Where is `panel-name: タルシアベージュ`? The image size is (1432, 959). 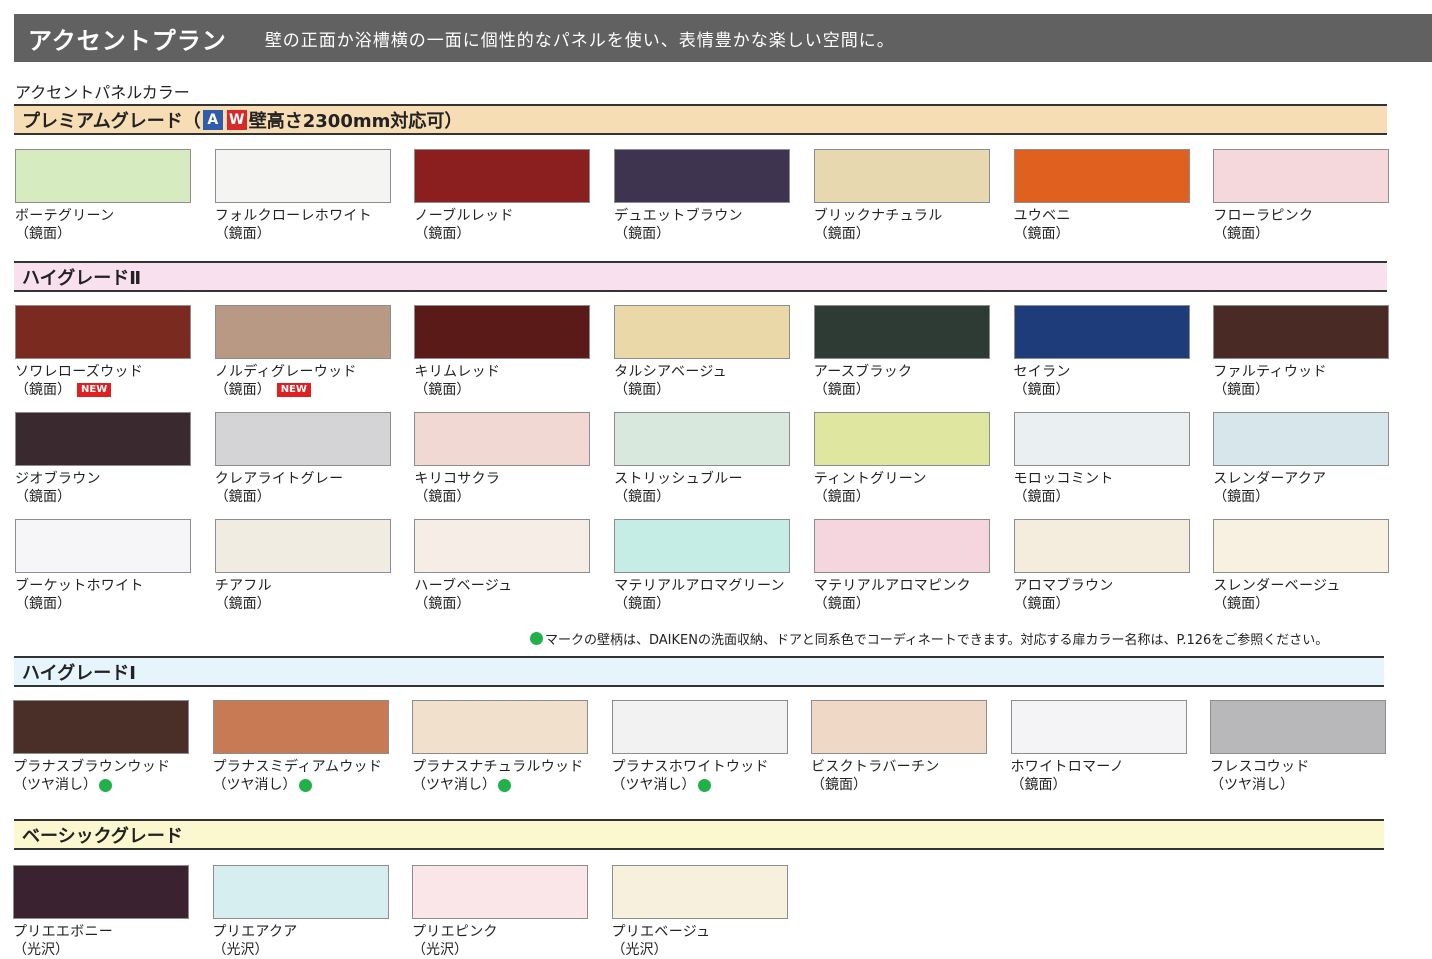 panel-name: タルシアベージュ is located at coordinates (670, 372).